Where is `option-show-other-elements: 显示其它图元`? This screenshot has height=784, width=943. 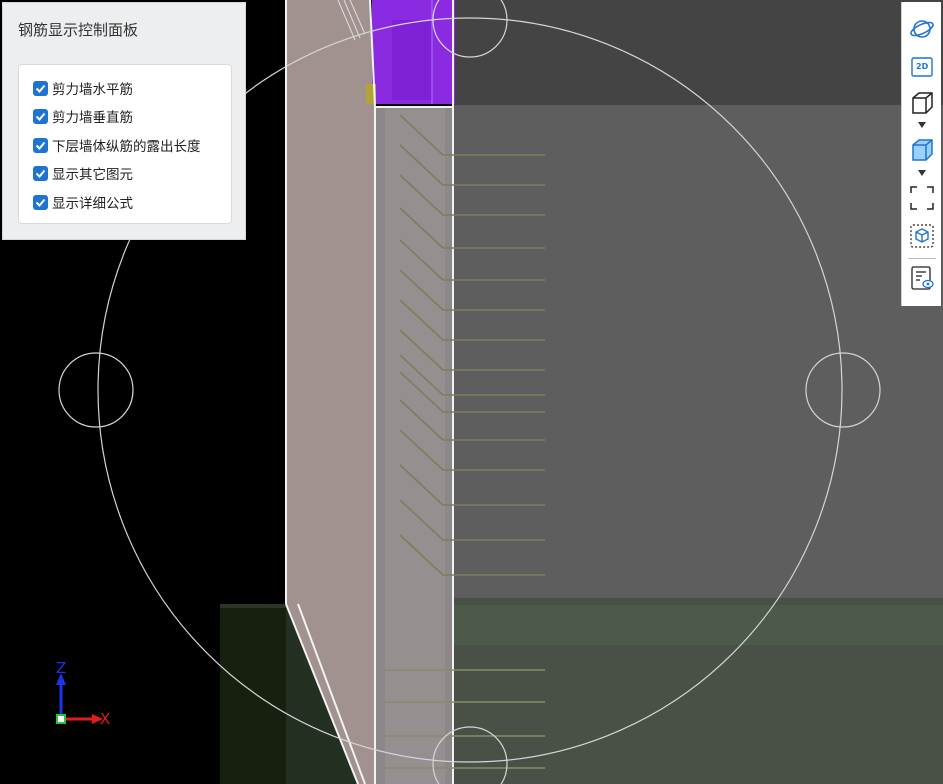 option-show-other-elements: 显示其它图元 is located at coordinates (83, 173).